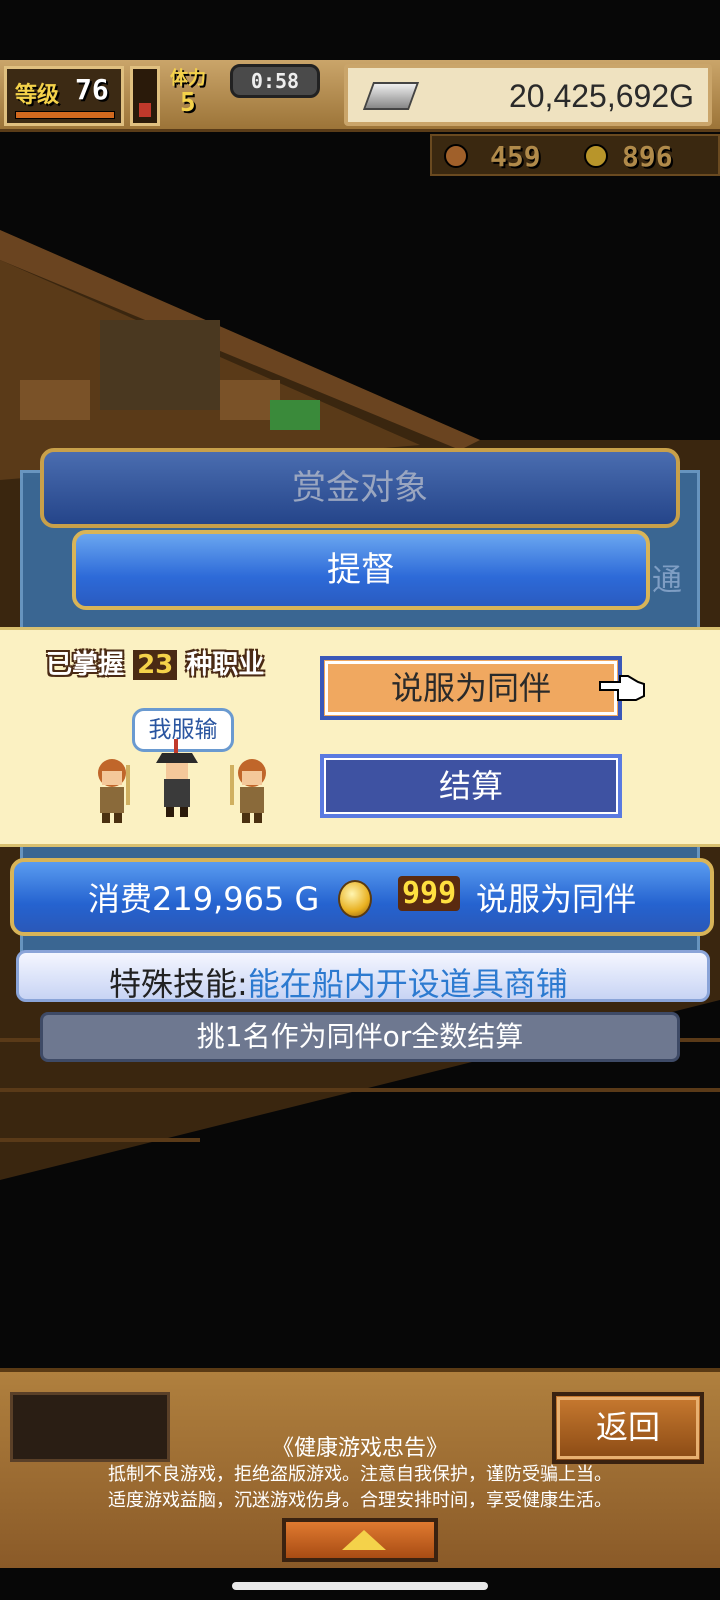 Image resolution: width=720 pixels, height=1600 pixels. What do you see at coordinates (391, 96) in the screenshot?
I see `silver-ingot-icon` at bounding box center [391, 96].